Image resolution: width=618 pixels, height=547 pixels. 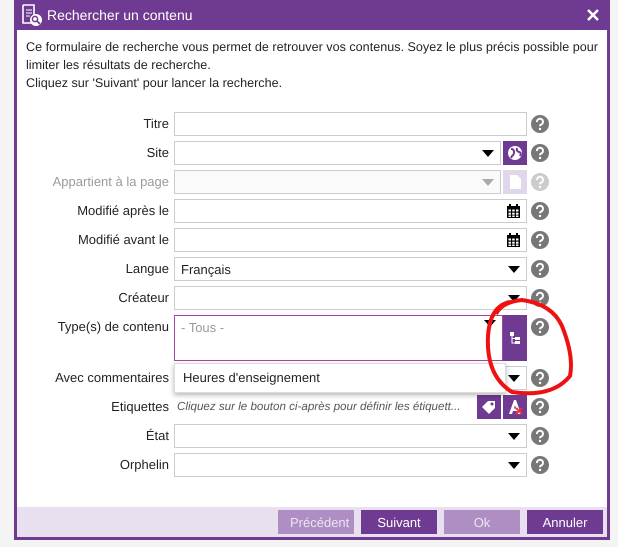 I want to click on tag-button, so click(x=489, y=407).